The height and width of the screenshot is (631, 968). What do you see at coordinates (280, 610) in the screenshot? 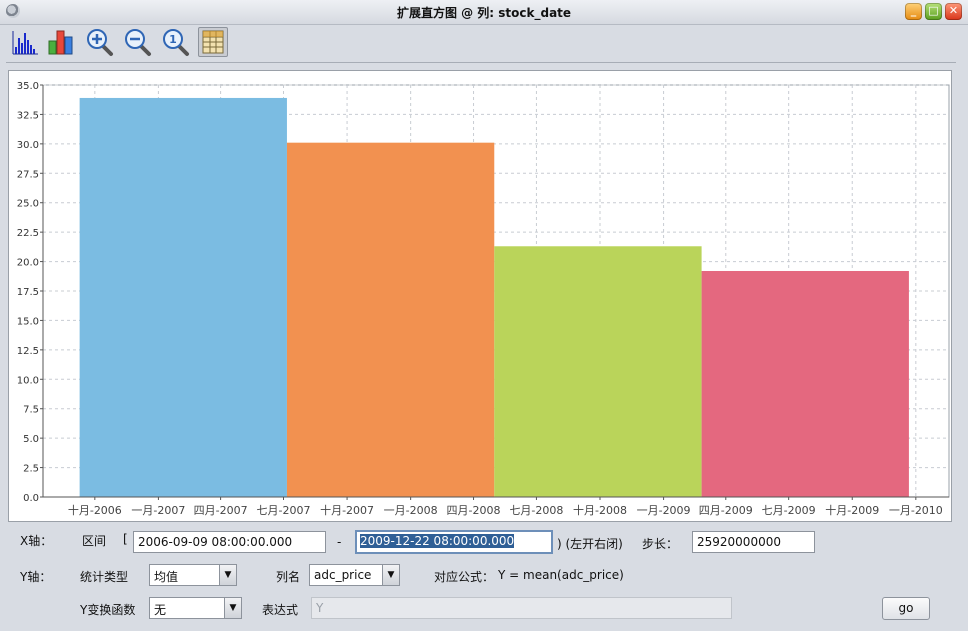
I see `expression-label: 表达式` at bounding box center [280, 610].